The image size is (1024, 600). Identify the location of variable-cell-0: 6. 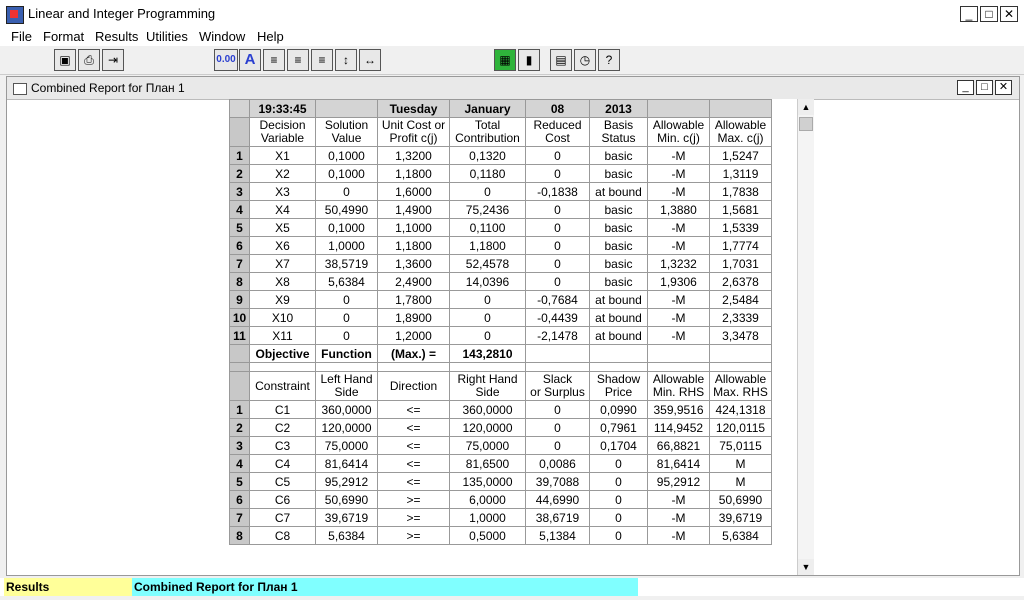
(239, 245).